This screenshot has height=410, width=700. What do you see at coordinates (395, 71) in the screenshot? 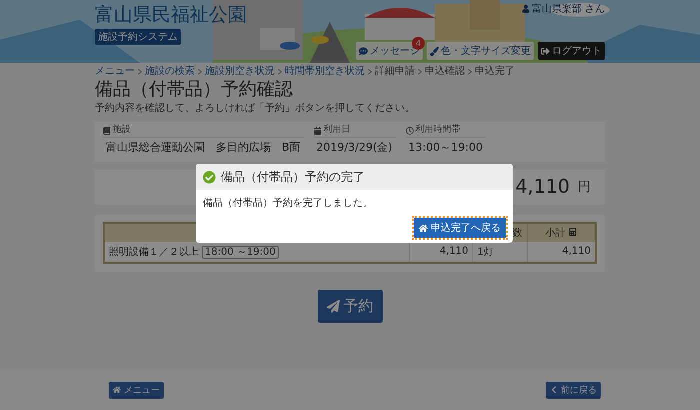
I see `step-text: 詳細申請` at bounding box center [395, 71].